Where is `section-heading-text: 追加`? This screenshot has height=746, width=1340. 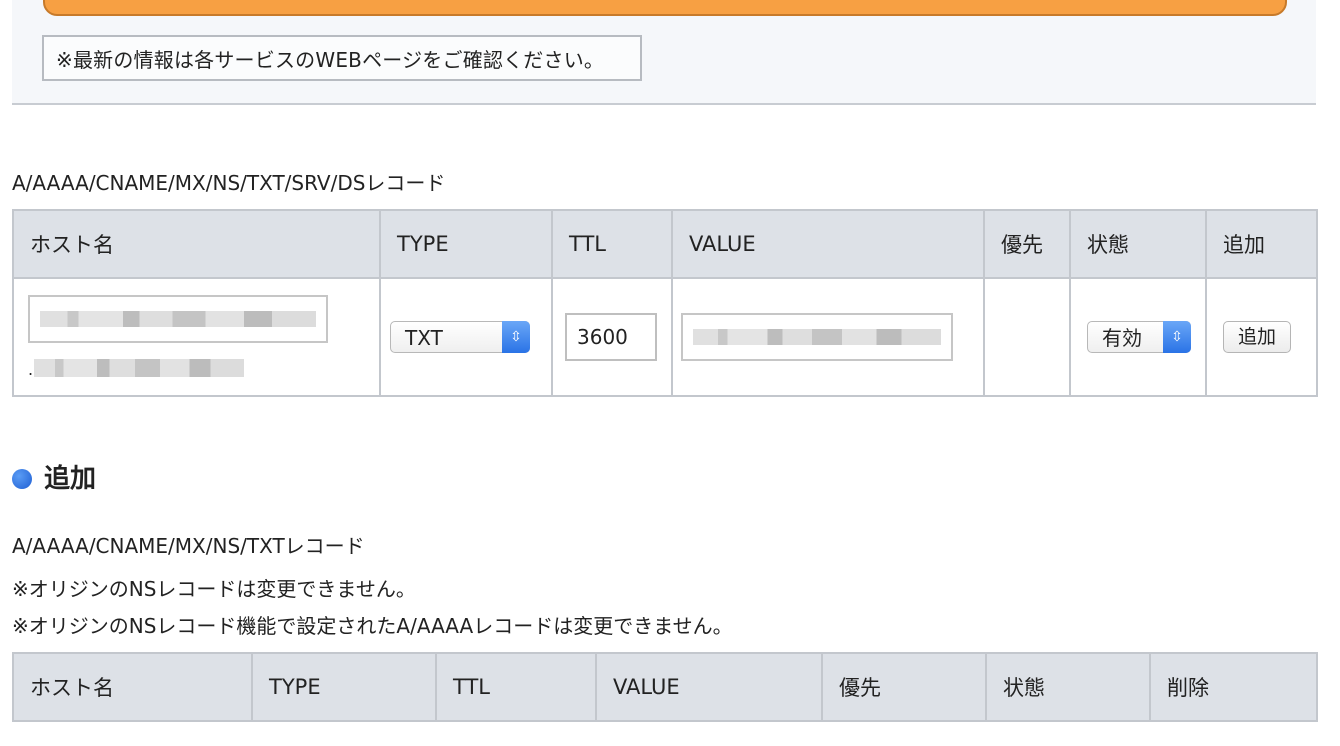 section-heading-text: 追加 is located at coordinates (70, 479).